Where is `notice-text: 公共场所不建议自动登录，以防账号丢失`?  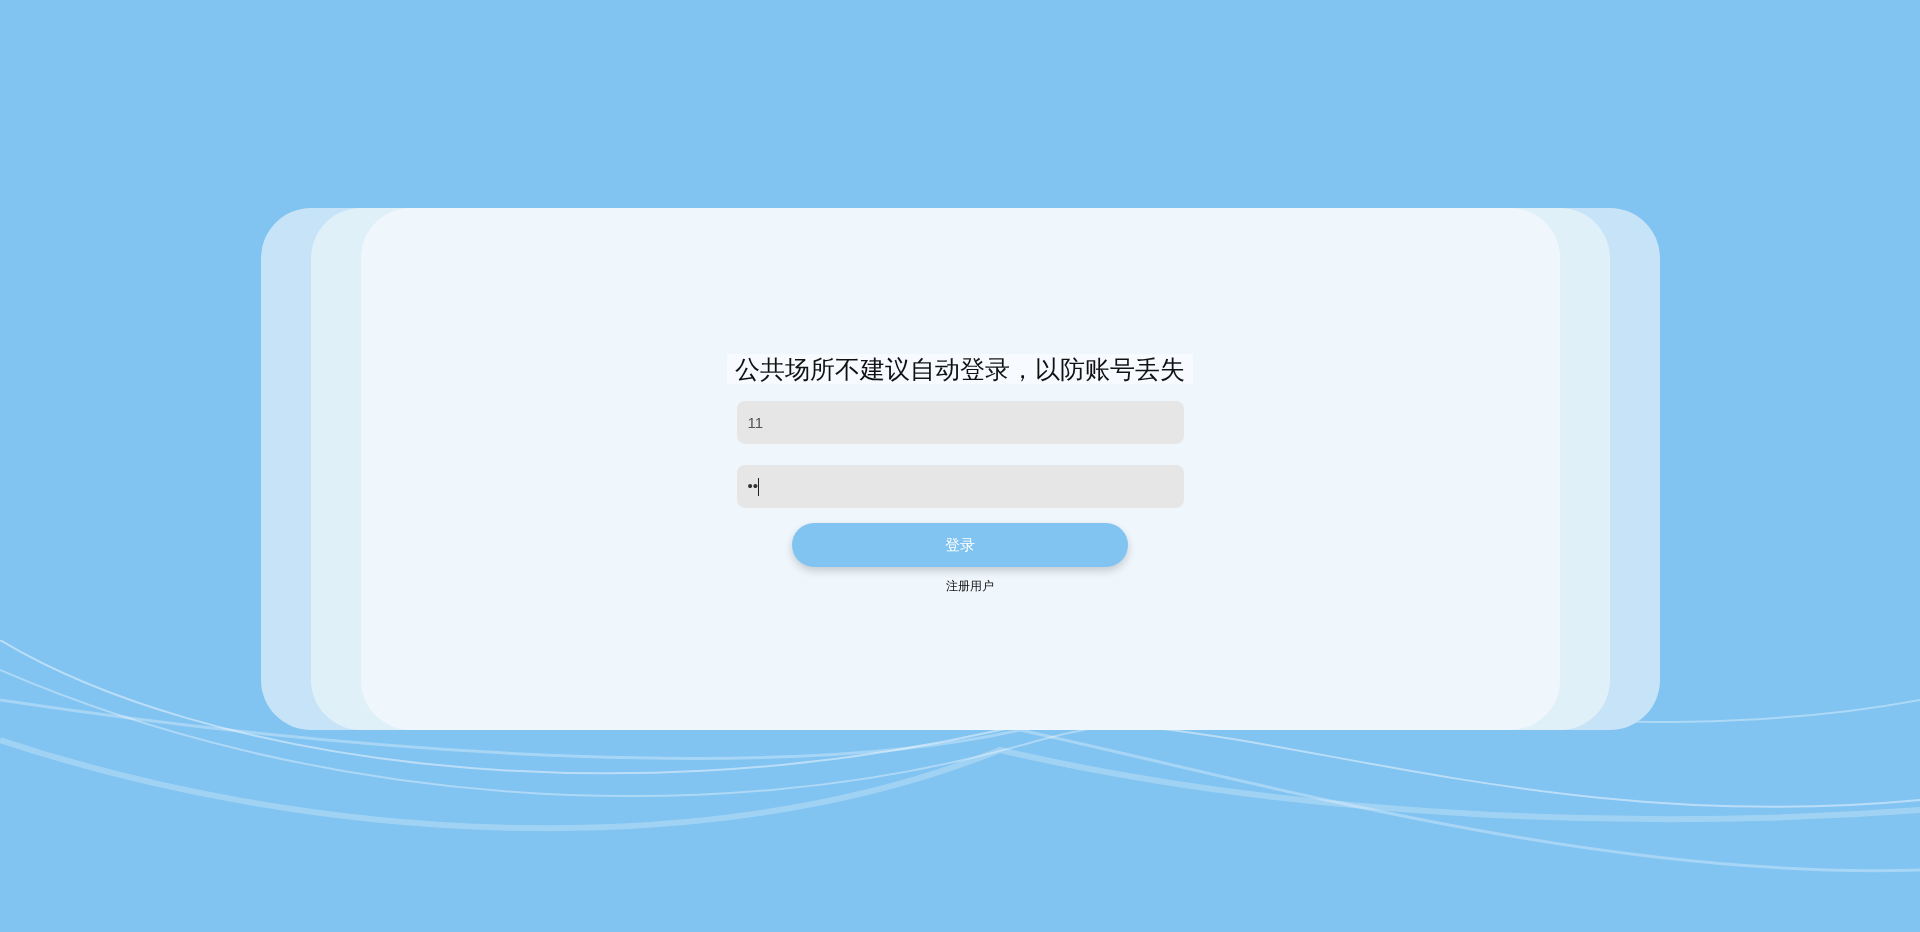 notice-text: 公共场所不建议自动登录，以防账号丢失 is located at coordinates (960, 369).